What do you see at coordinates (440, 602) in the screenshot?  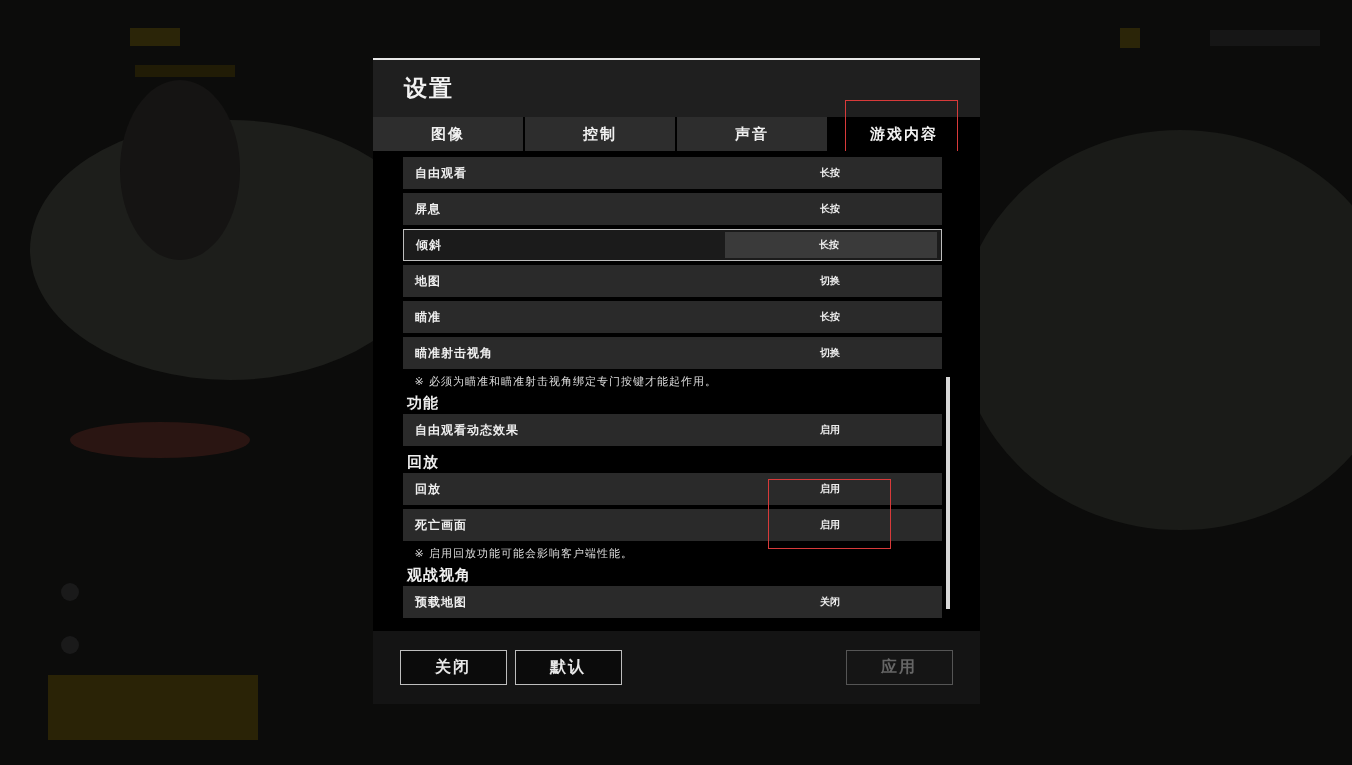 I see `setting-label: 预载地图` at bounding box center [440, 602].